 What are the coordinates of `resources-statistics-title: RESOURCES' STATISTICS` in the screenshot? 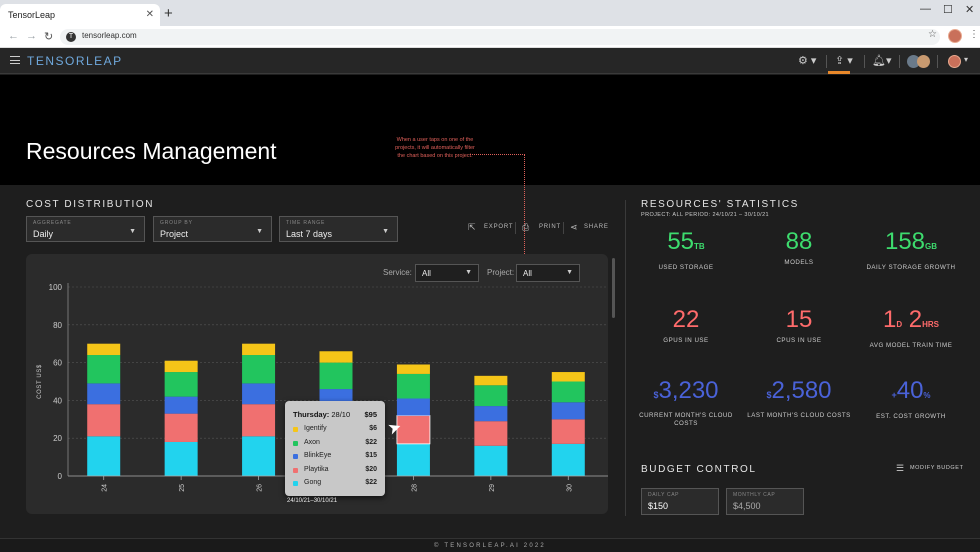 It's located at (720, 204).